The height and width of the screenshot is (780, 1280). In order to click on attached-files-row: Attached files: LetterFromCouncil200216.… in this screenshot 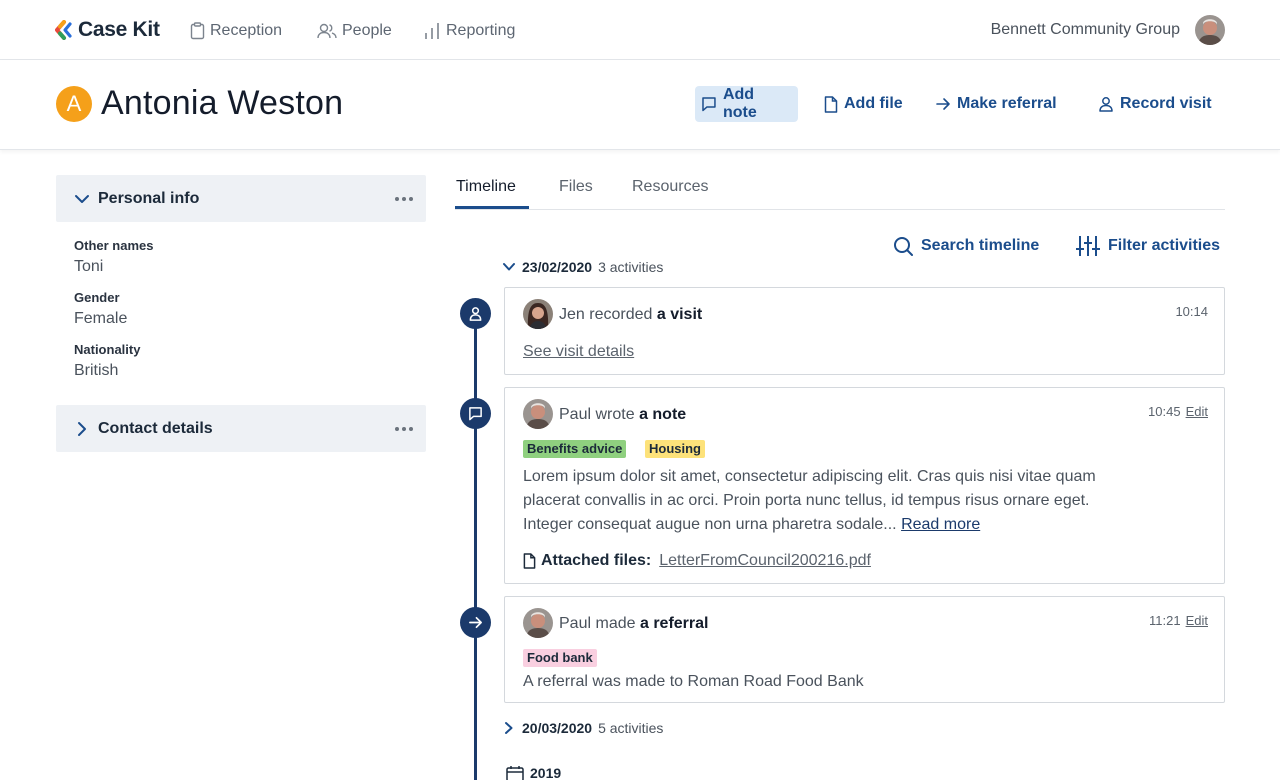, I will do `click(697, 561)`.